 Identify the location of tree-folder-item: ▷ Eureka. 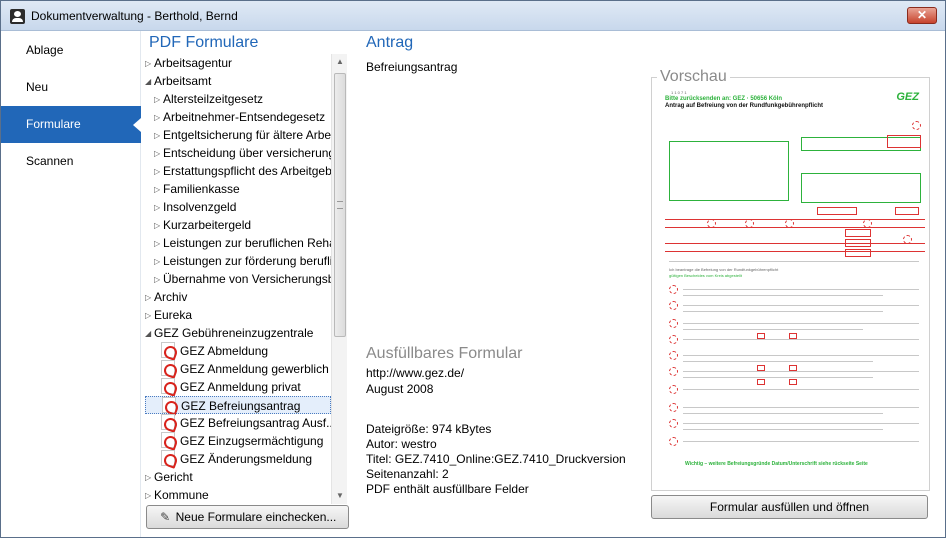
(168, 315).